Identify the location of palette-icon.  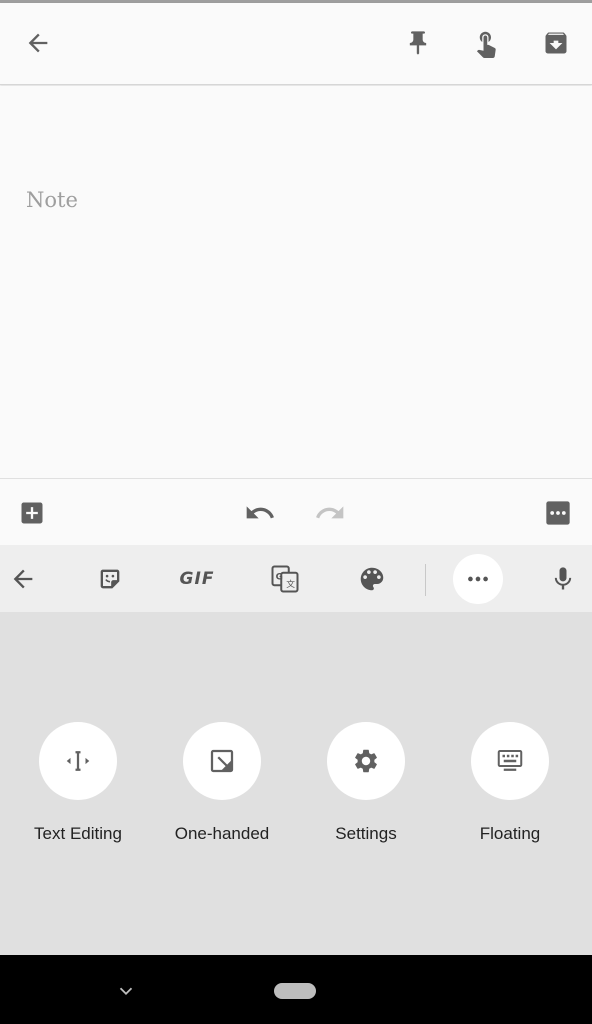
(372, 579).